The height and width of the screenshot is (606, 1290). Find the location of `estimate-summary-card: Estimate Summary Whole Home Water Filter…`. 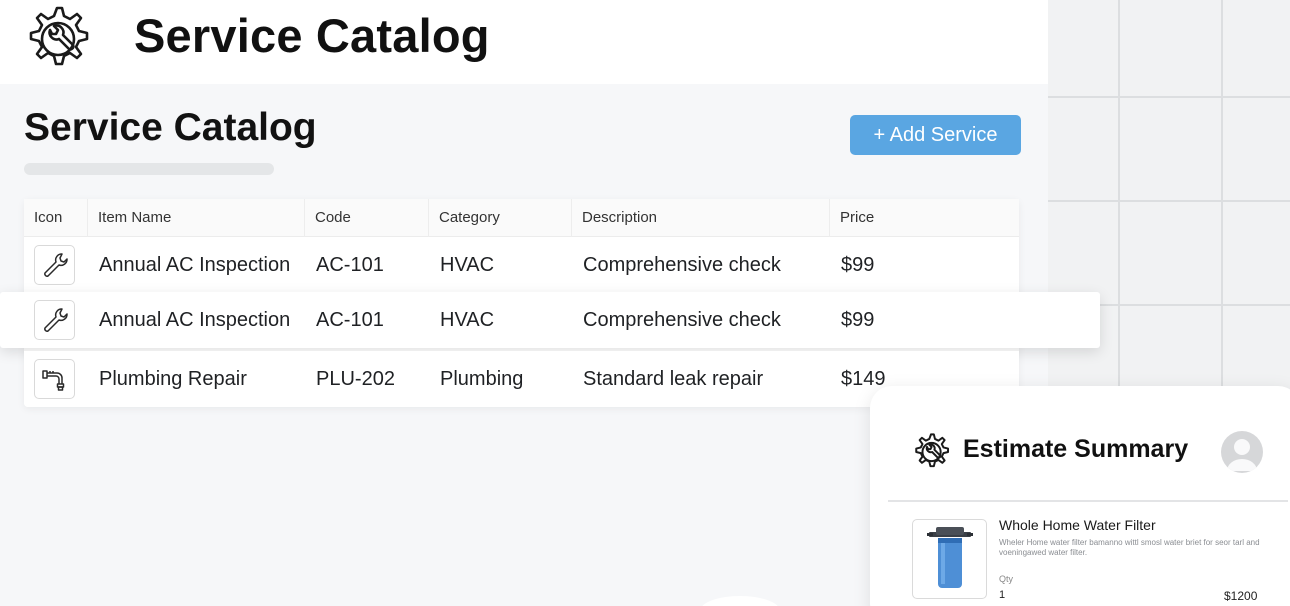

estimate-summary-card: Estimate Summary Whole Home Water Filter… is located at coordinates (1080, 496).